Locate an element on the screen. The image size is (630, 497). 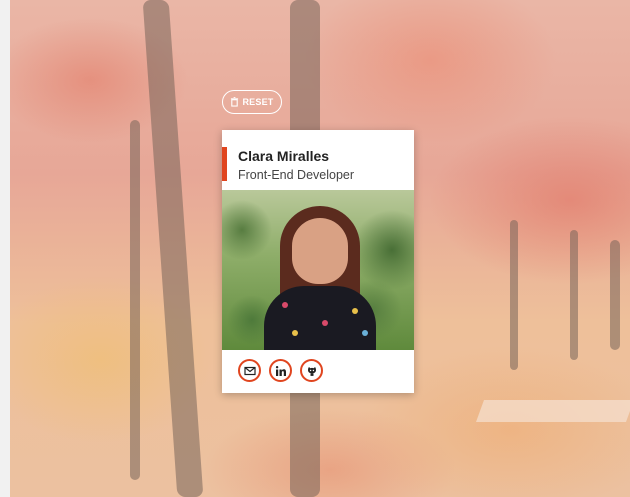
envelope-icon is located at coordinates (249, 370).